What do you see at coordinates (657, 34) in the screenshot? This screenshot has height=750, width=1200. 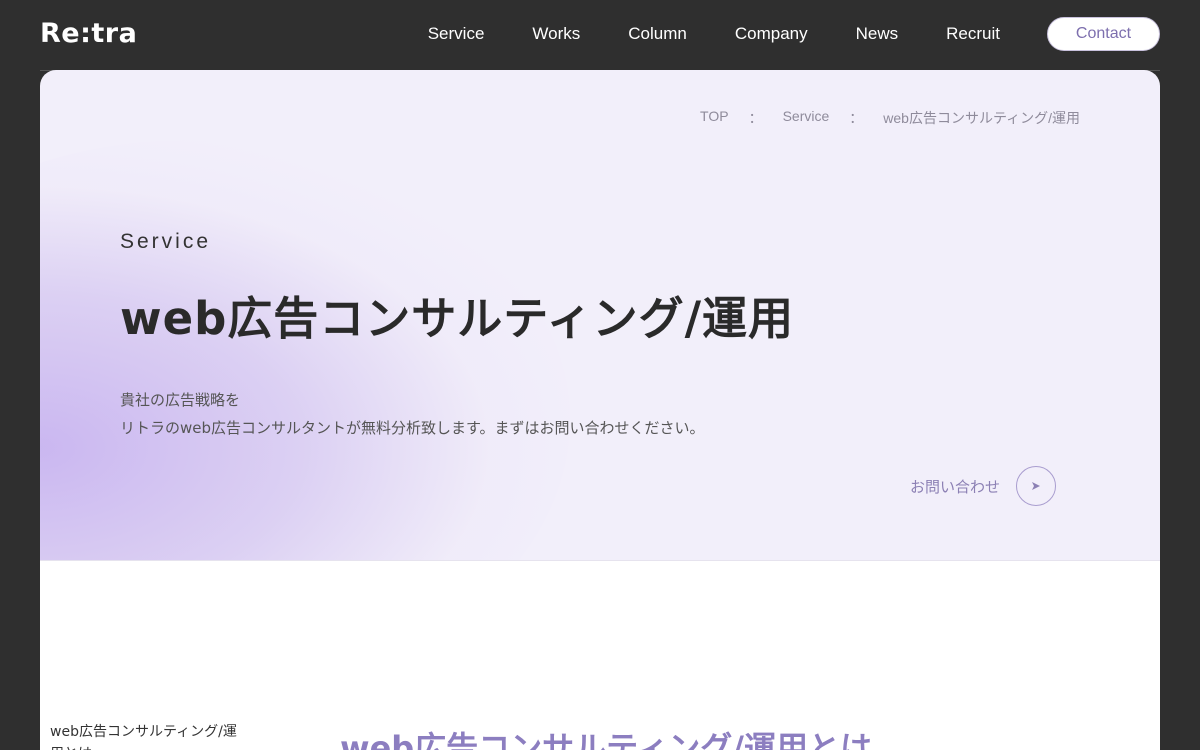 I see `nav-item-column: Column` at bounding box center [657, 34].